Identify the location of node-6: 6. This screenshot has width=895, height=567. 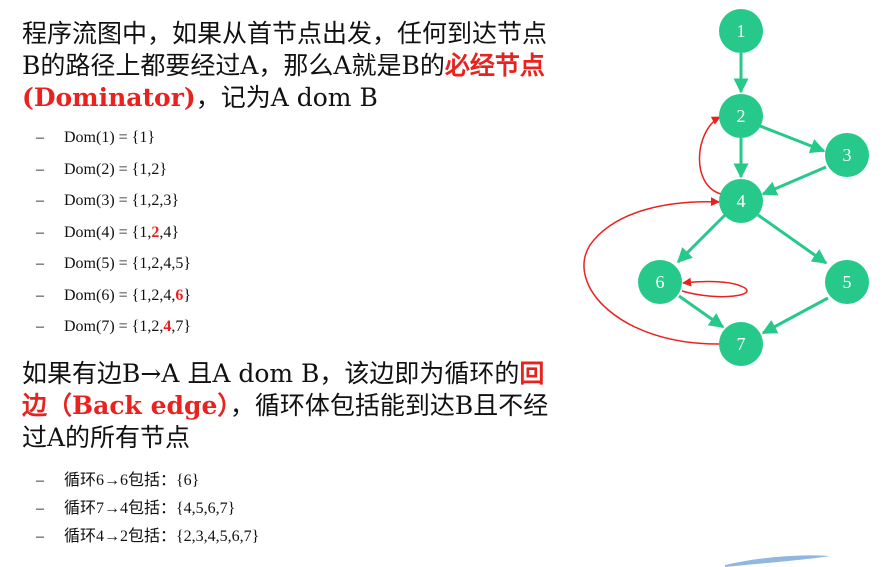
(660, 282).